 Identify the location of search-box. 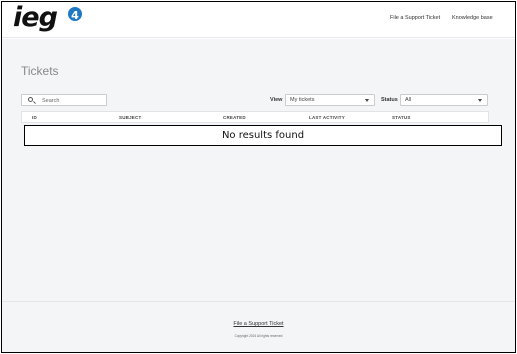
(64, 100).